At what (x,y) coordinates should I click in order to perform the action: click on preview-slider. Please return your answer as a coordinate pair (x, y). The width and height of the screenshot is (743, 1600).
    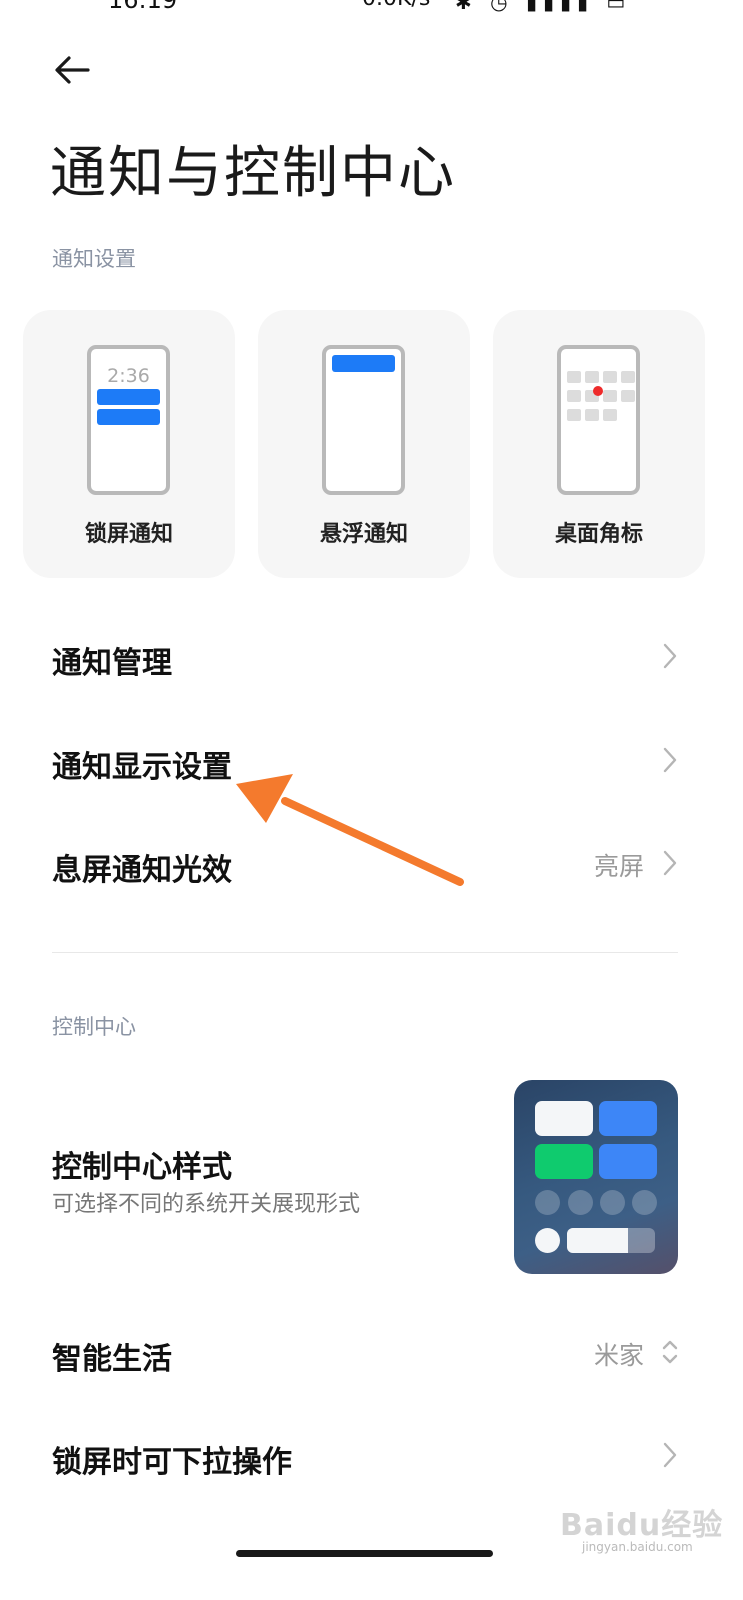
    Looking at the image, I should click on (611, 1240).